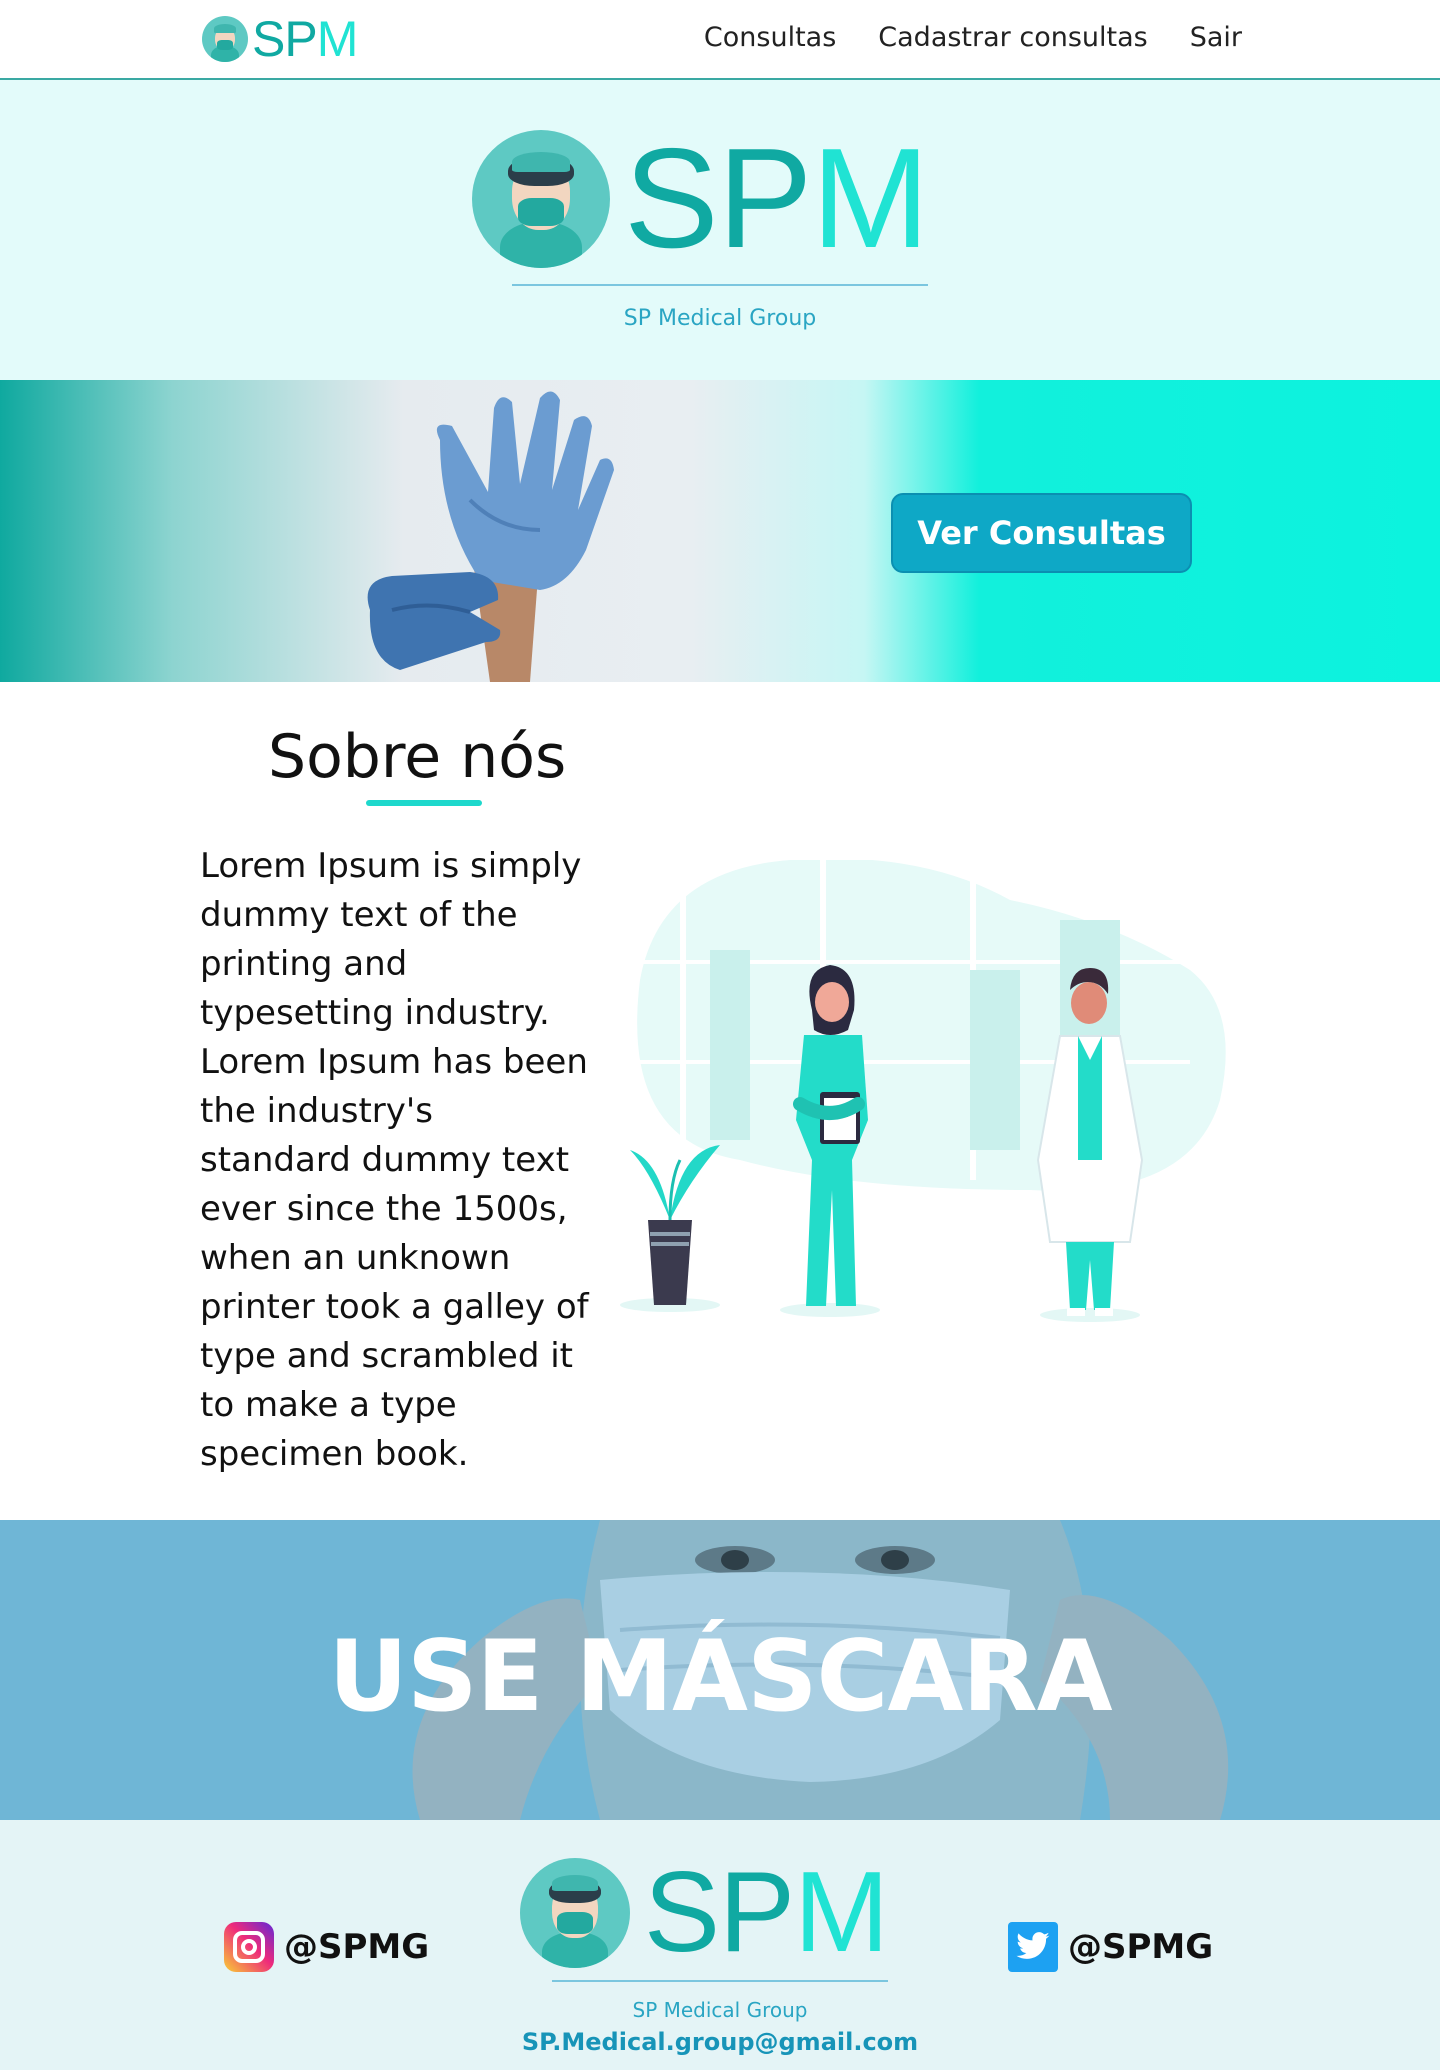 This screenshot has height=2070, width=1440. Describe the element at coordinates (720, 531) in the screenshot. I see `gloves-banner` at that location.